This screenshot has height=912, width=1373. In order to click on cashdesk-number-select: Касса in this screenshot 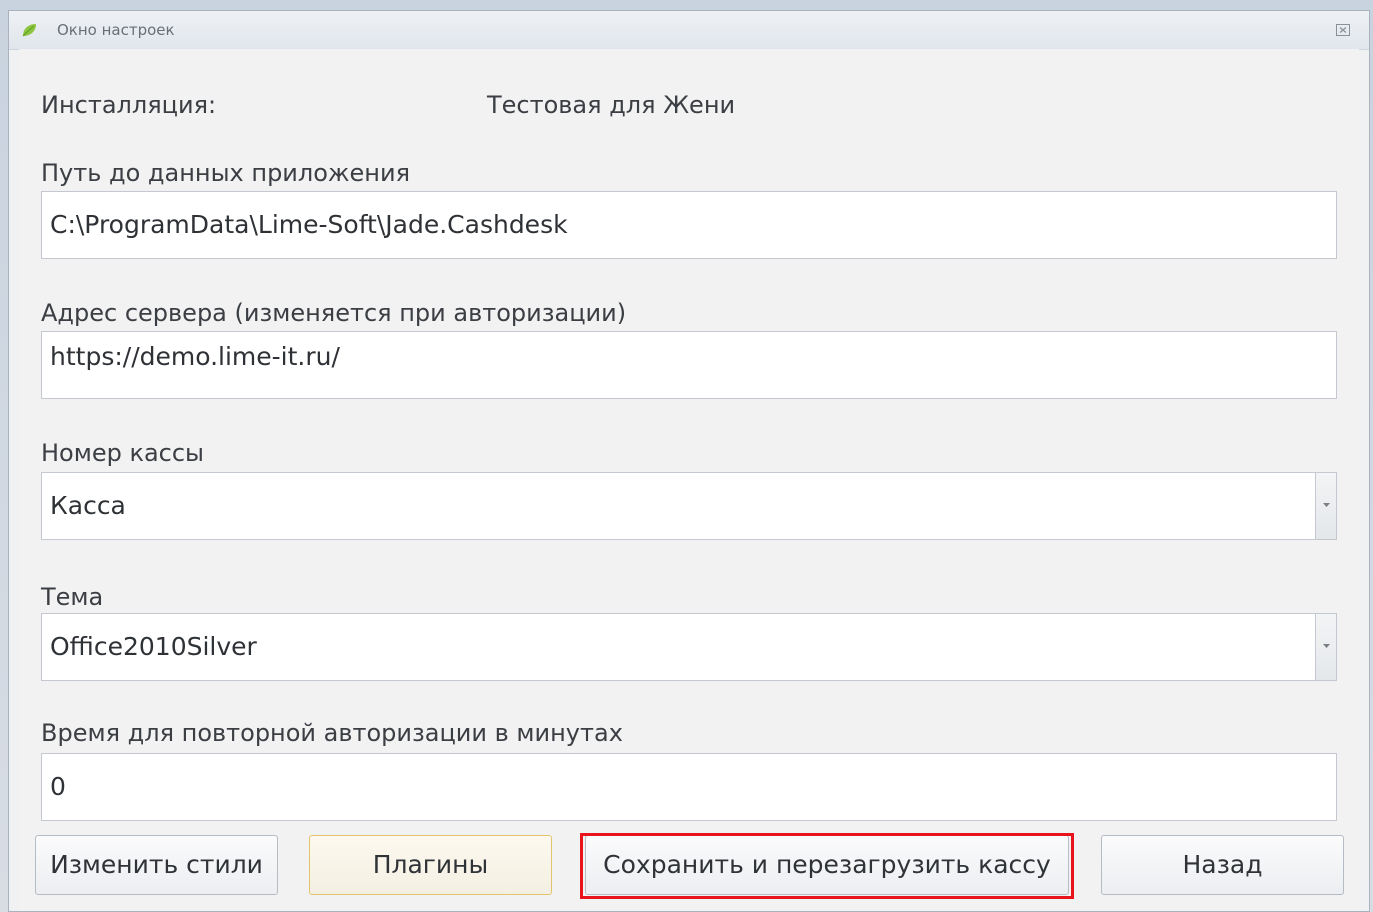, I will do `click(689, 506)`.